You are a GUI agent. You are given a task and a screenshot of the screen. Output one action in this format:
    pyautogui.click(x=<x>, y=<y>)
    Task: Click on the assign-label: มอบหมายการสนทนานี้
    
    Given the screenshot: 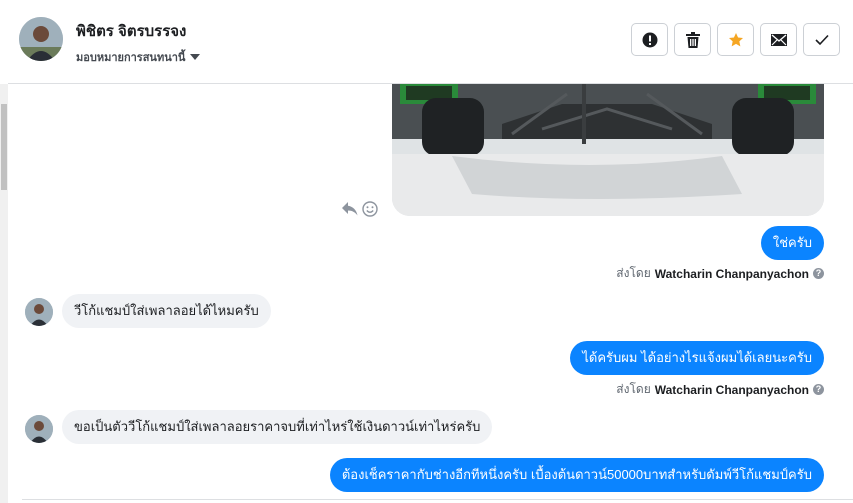 What is the action you would take?
    pyautogui.click(x=131, y=58)
    